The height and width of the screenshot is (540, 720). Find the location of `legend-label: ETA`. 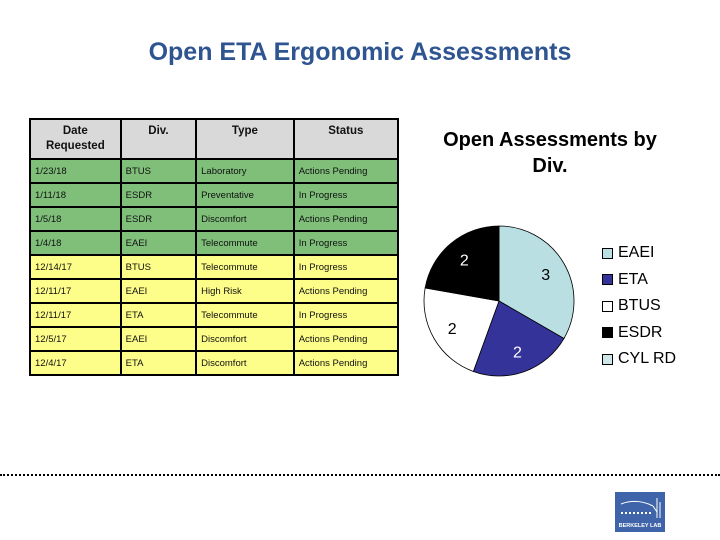

legend-label: ETA is located at coordinates (633, 279).